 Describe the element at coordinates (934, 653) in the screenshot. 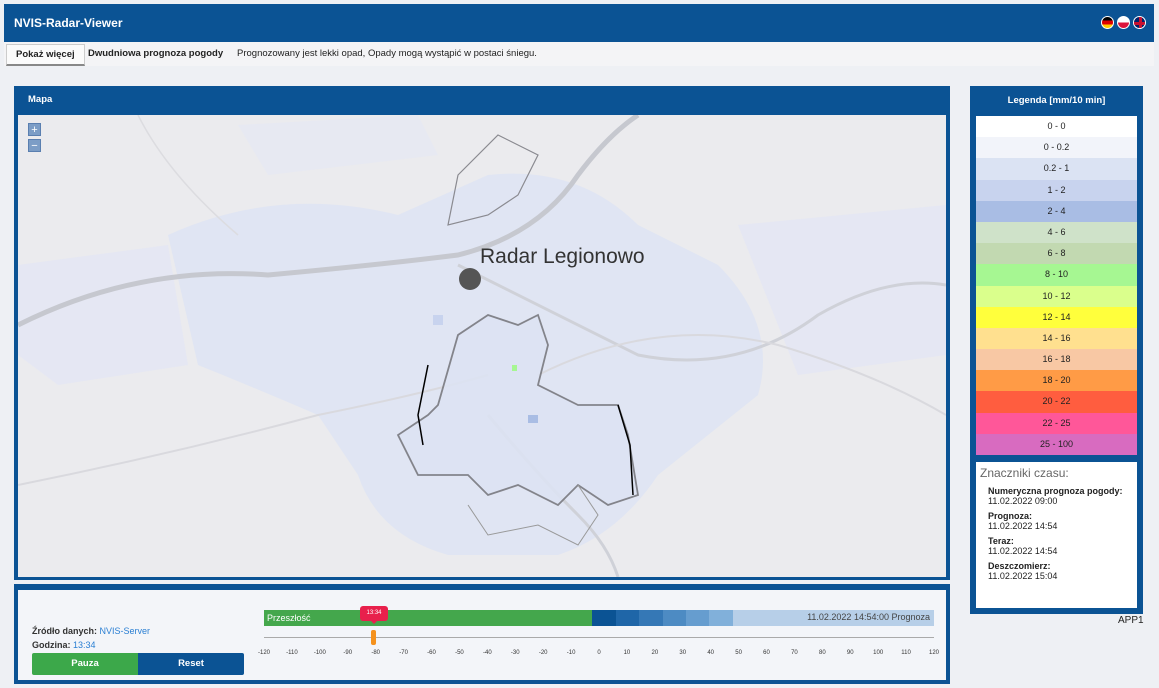

I see `slider-tick-label: 120` at that location.